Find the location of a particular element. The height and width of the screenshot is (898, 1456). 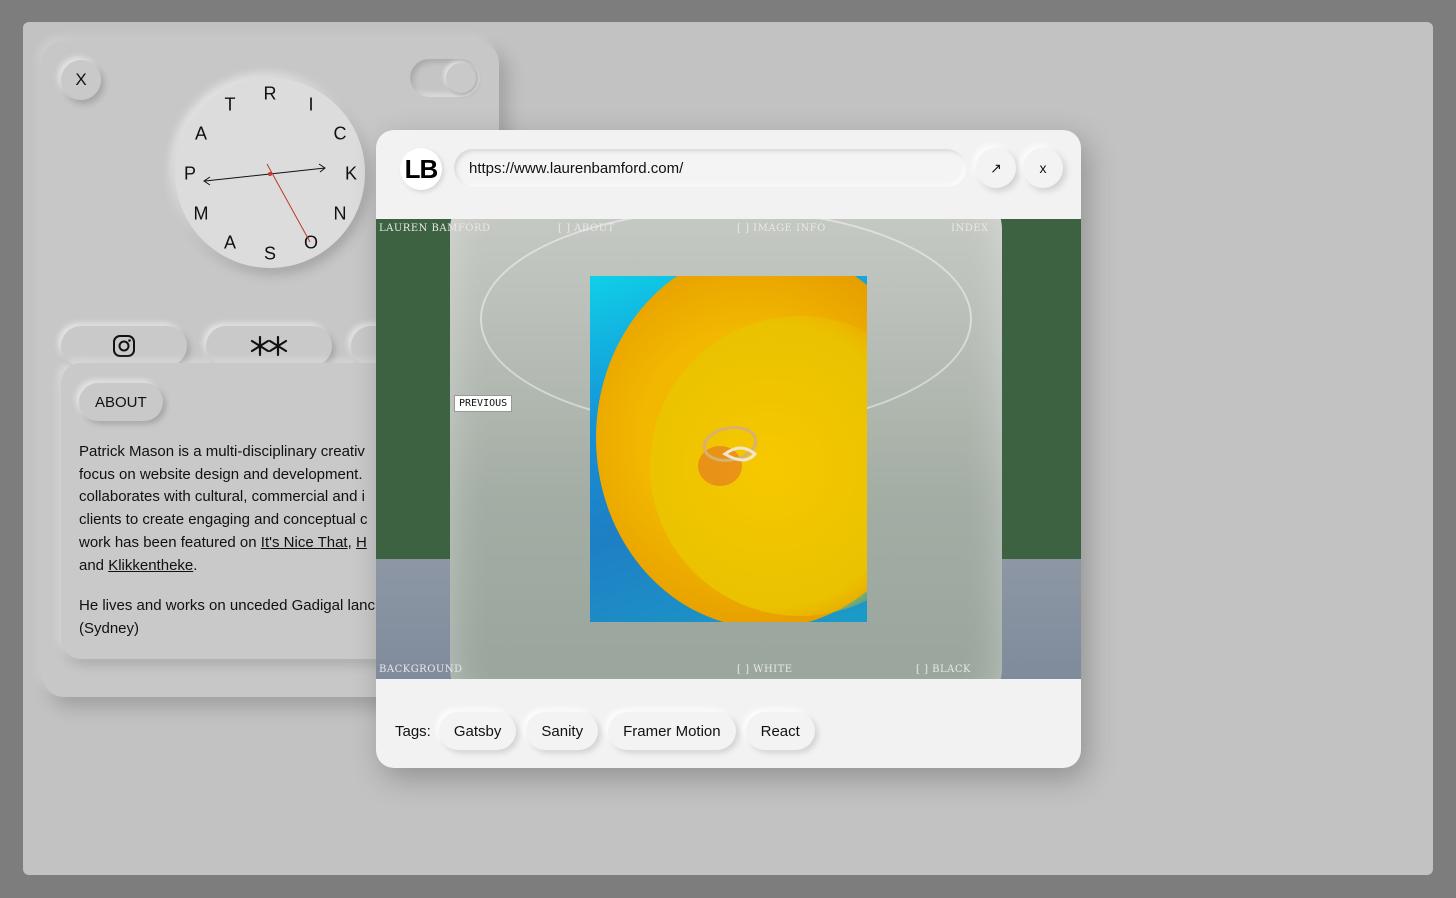

card-close-button: X is located at coordinates (81, 80).